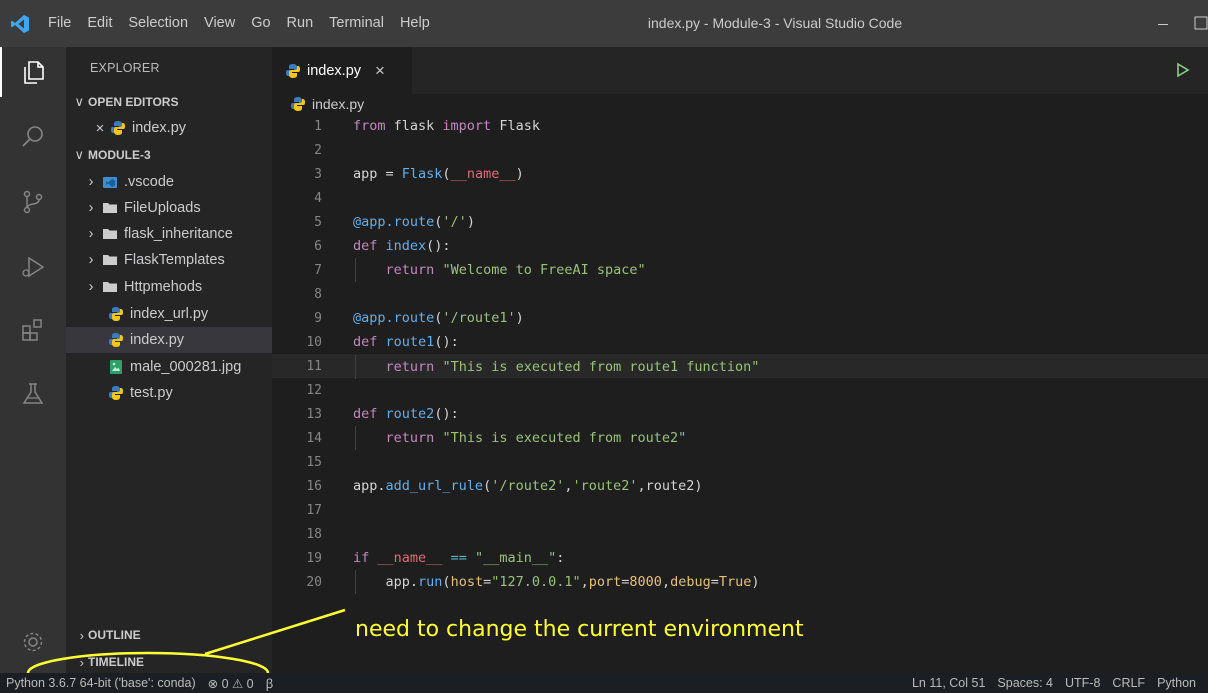 The height and width of the screenshot is (693, 1208). Describe the element at coordinates (536, 438) in the screenshot. I see `code-text: return "This is executed from route2"` at that location.